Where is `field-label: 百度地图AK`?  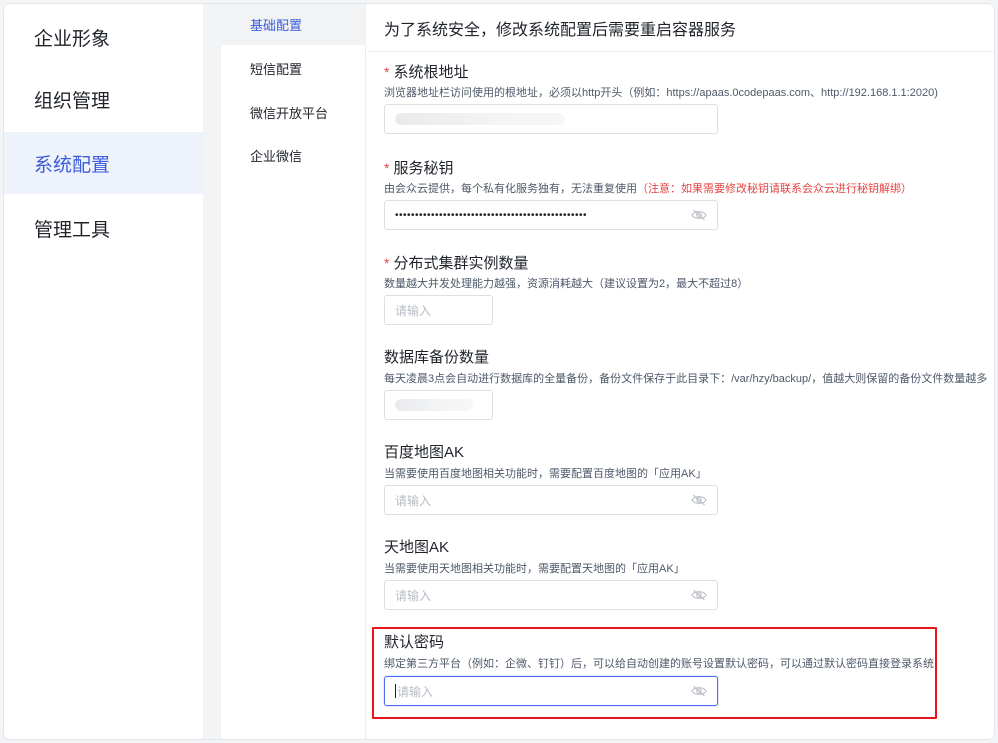 field-label: 百度地图AK is located at coordinates (424, 452).